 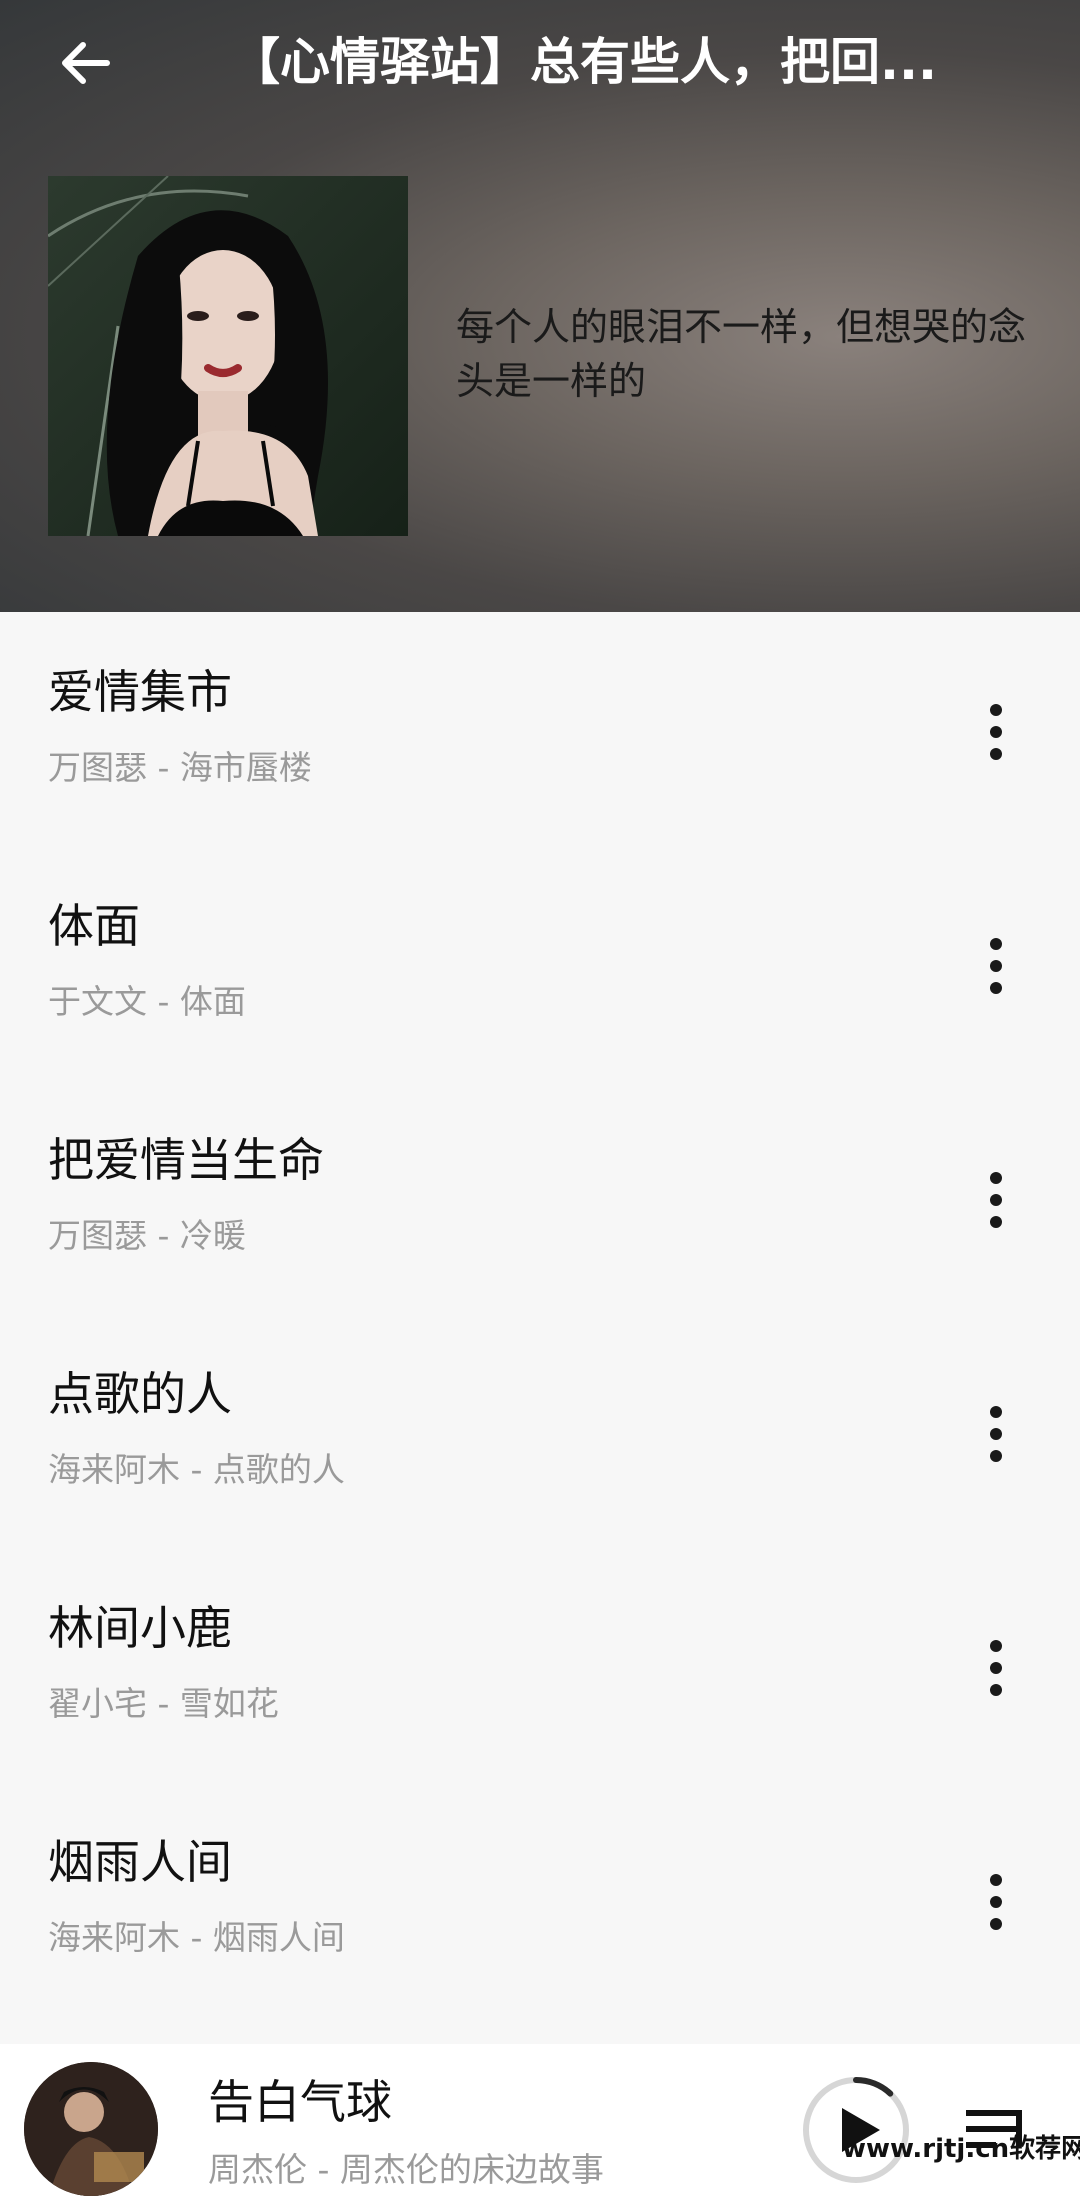 I want to click on now-playing-title: 告白气球, so click(x=300, y=2102).